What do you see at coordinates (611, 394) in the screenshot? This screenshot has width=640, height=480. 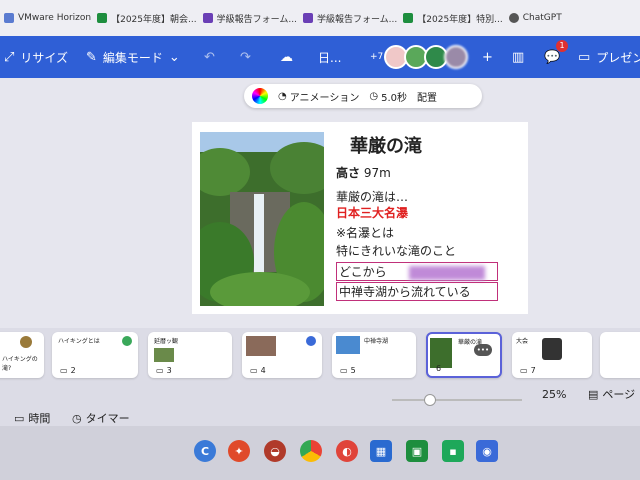 I see `page-view-button: ▤ ページ` at bounding box center [611, 394].